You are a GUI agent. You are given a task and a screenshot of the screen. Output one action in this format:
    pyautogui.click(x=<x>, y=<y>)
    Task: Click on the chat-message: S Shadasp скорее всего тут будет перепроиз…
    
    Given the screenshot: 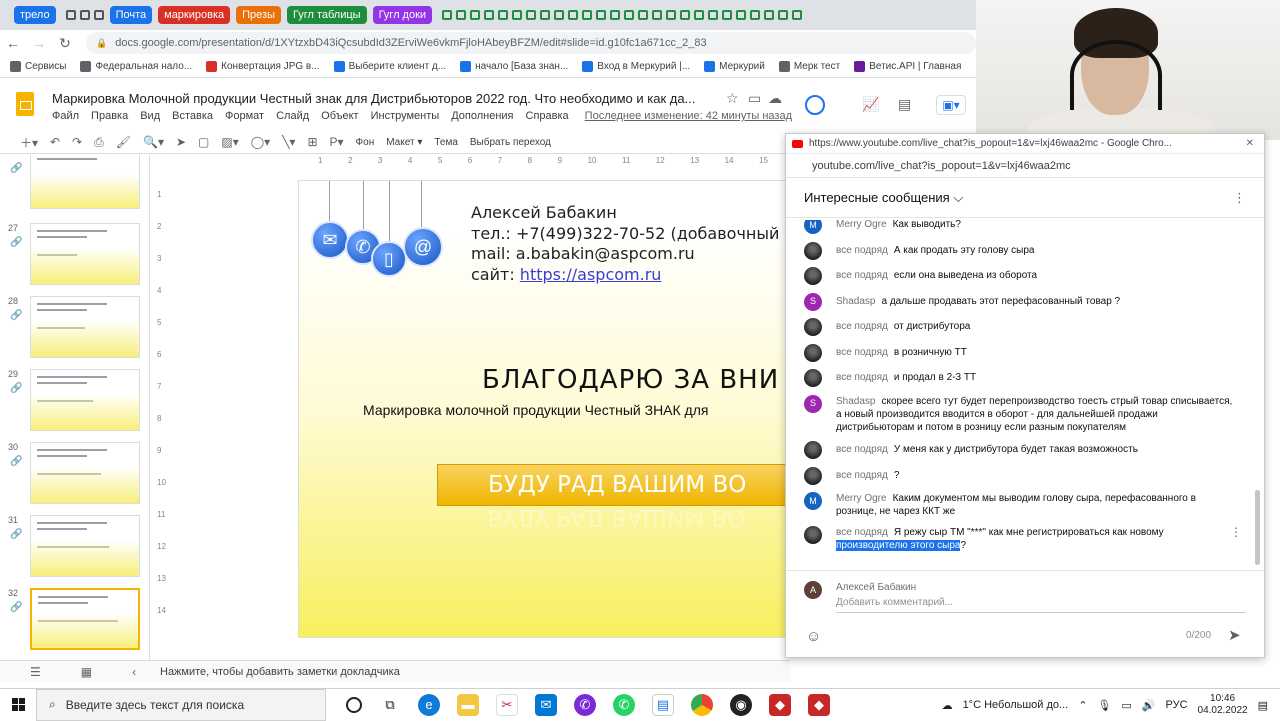 What is the action you would take?
    pyautogui.click(x=1019, y=414)
    